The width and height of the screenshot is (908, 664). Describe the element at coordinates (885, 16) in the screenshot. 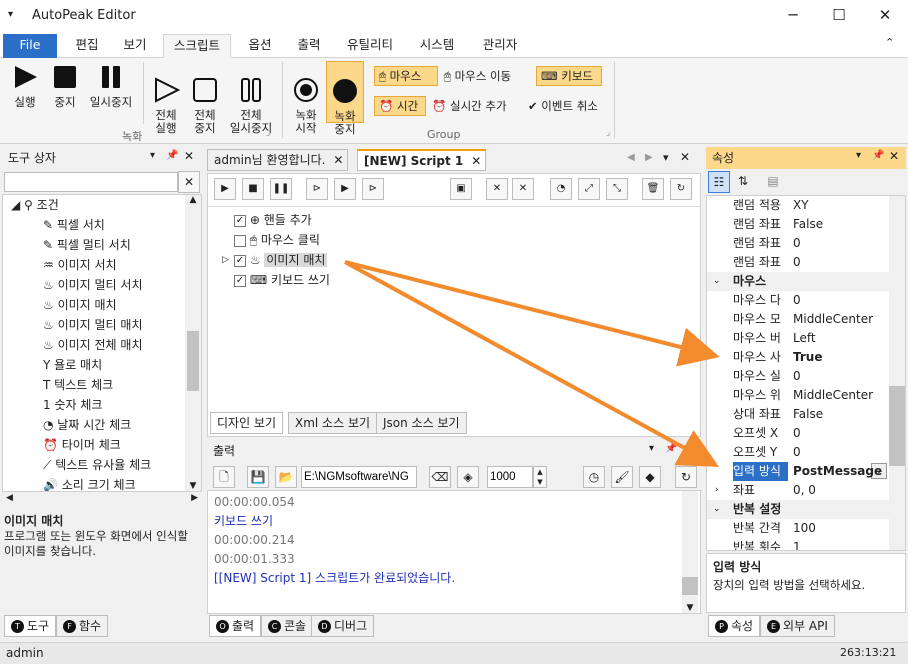

I see `close-button: ✕` at that location.